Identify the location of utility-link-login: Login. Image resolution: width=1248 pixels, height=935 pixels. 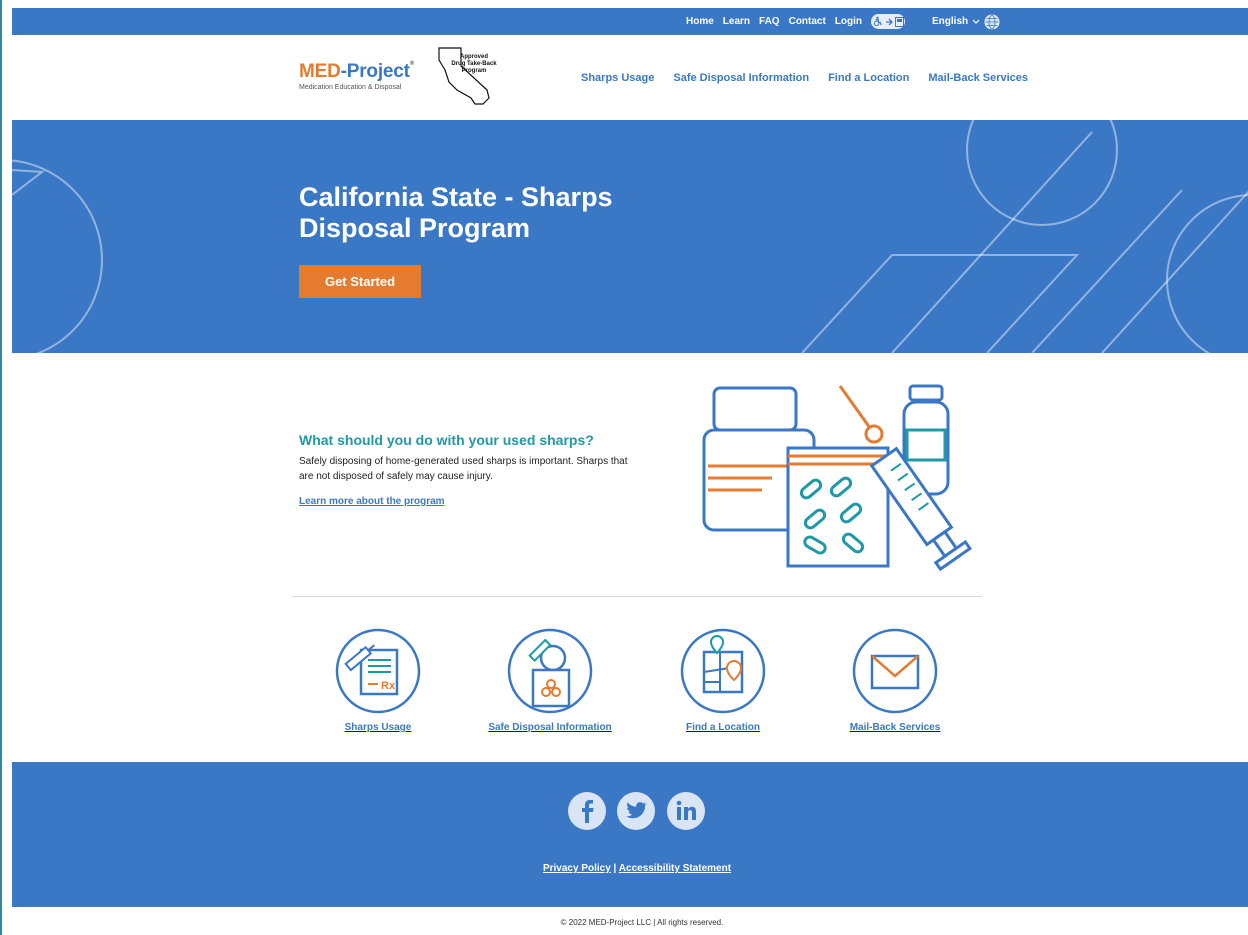
(848, 21).